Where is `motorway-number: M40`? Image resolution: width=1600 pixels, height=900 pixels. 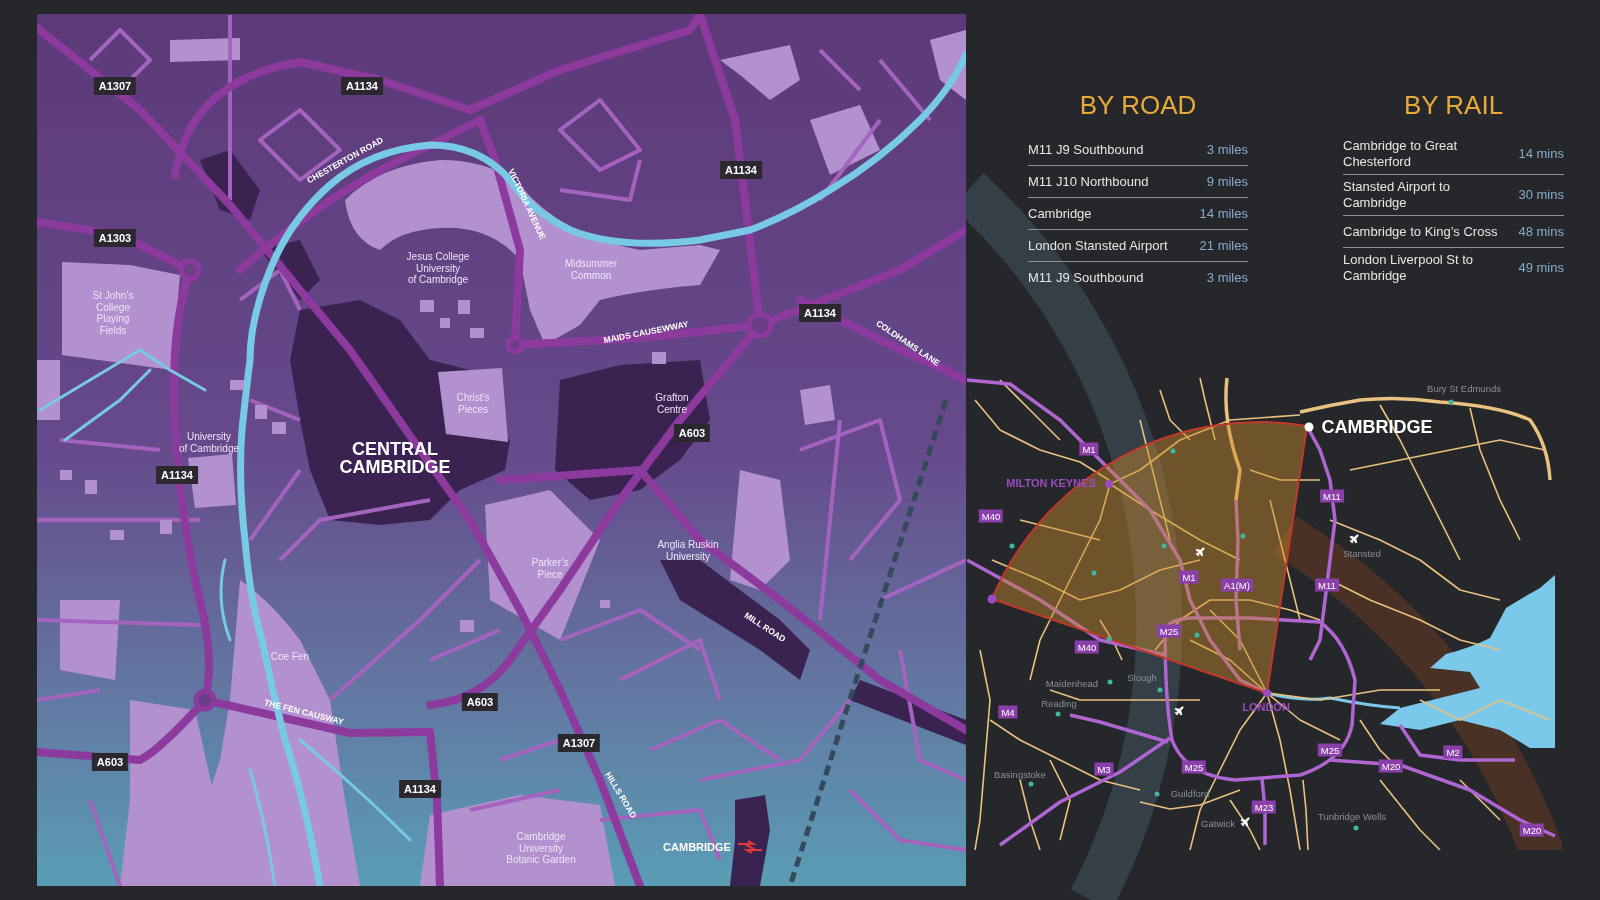 motorway-number: M40 is located at coordinates (991, 516).